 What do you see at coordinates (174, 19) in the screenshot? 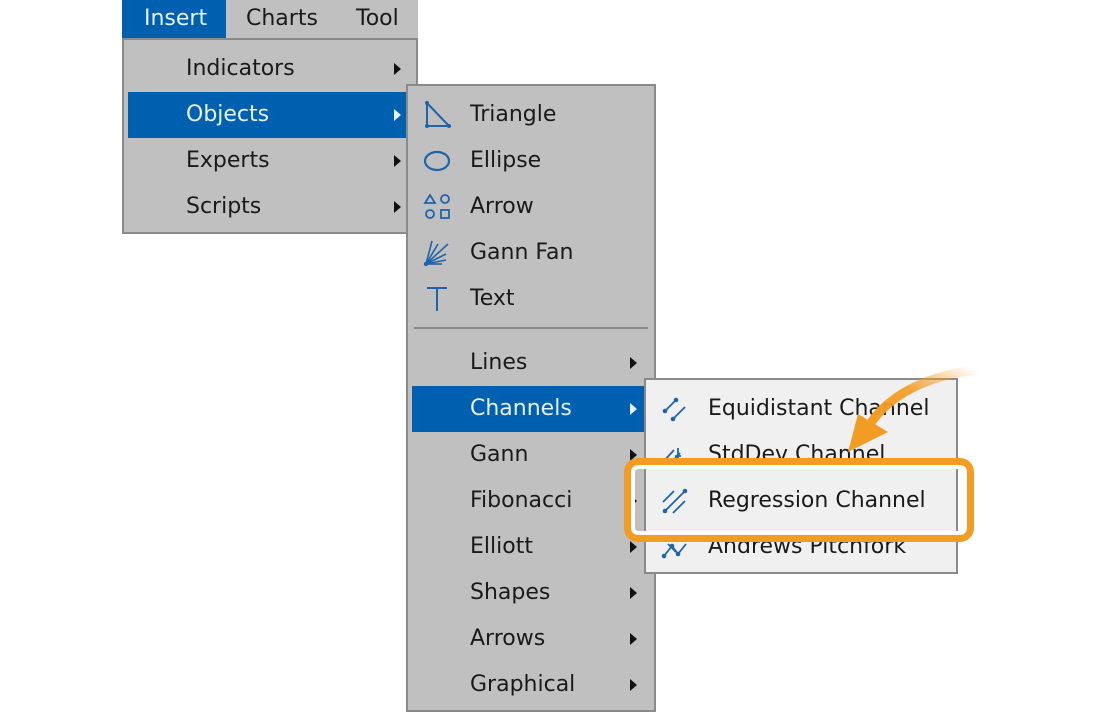
I see `menu-insert: Insert` at bounding box center [174, 19].